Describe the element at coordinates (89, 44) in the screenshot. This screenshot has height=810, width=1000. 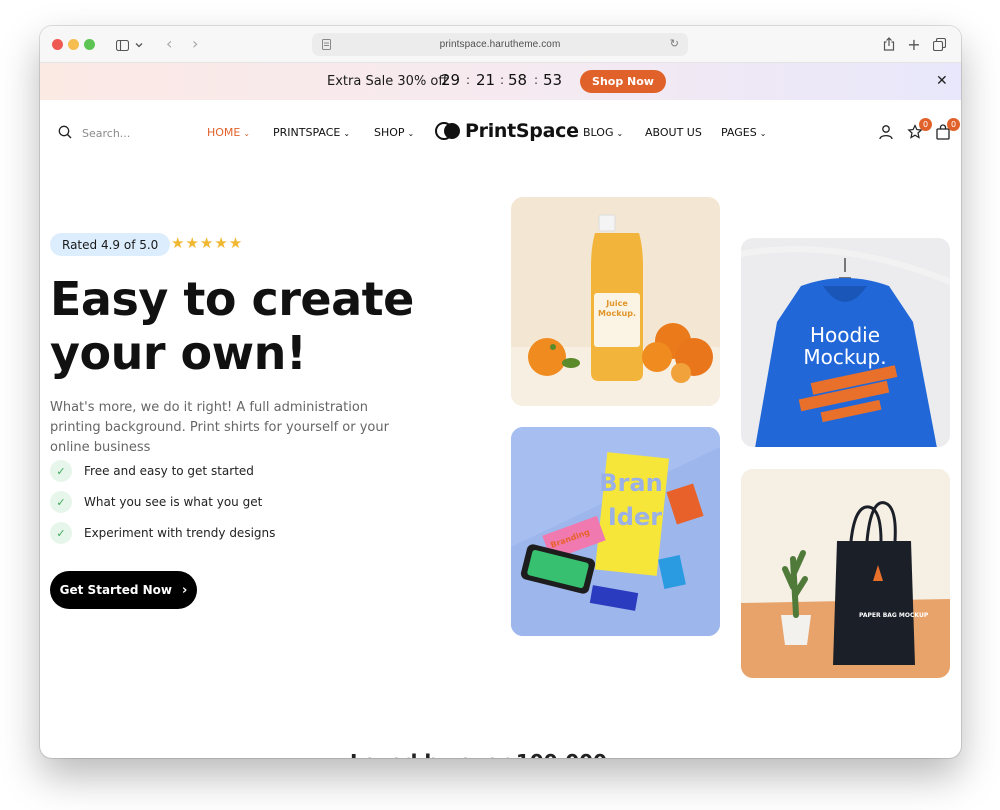
I see `maximize-window-button` at that location.